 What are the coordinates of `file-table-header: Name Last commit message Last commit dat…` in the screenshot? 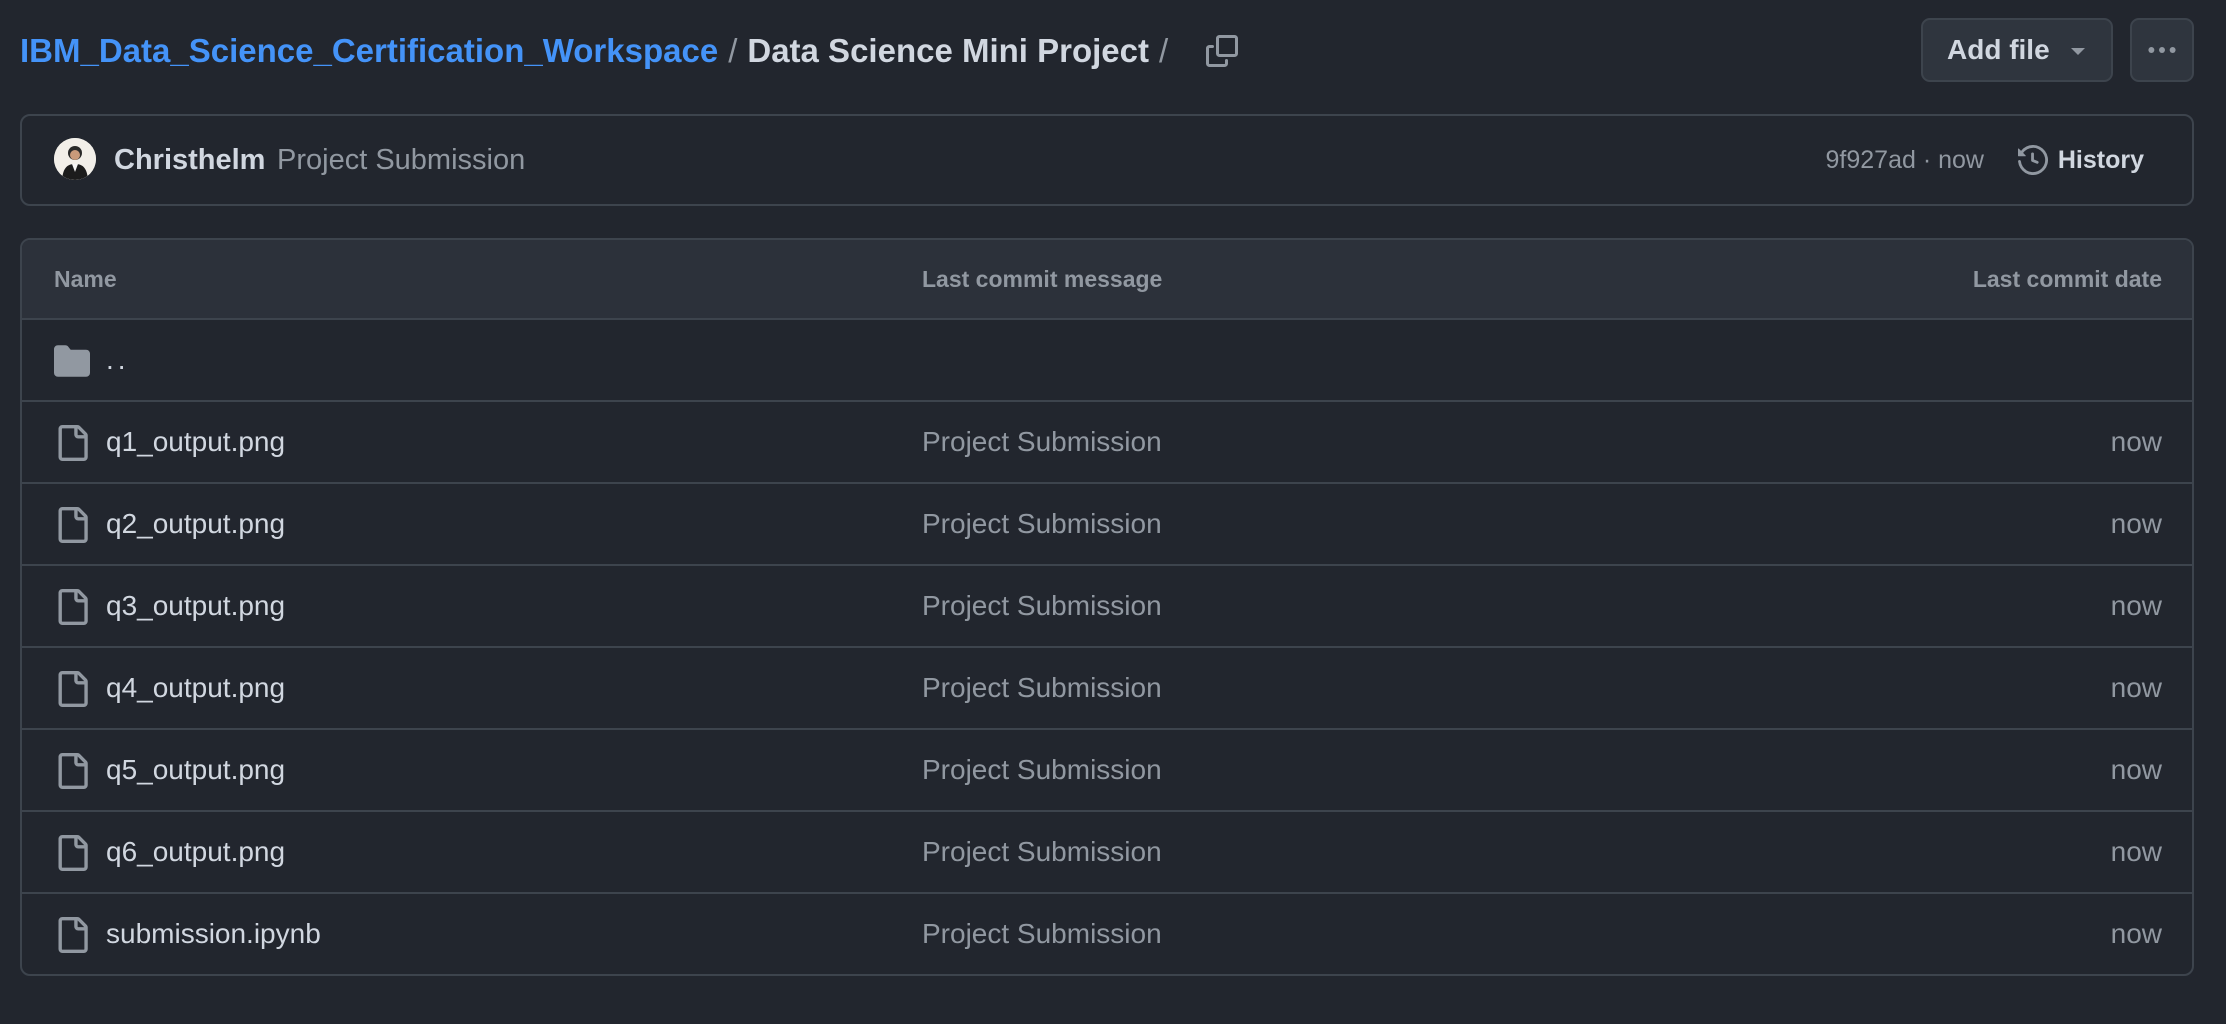 It's located at (1107, 280).